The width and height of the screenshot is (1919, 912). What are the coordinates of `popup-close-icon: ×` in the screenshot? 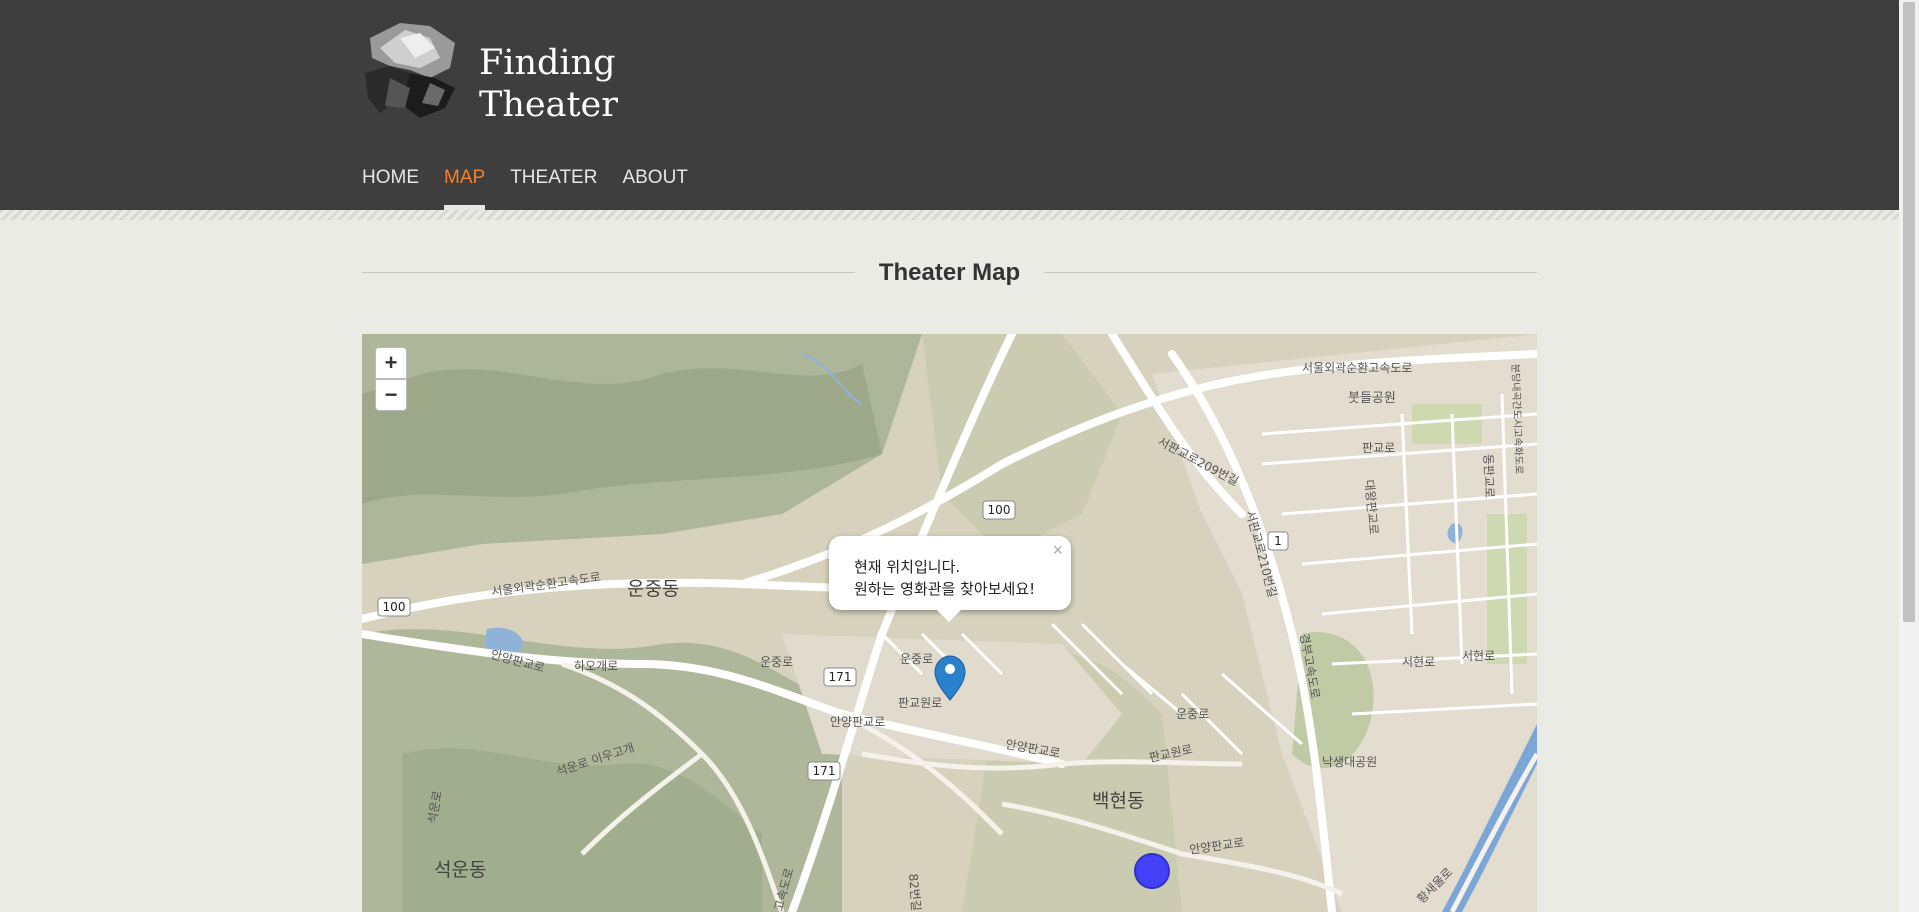 It's located at (1057, 550).